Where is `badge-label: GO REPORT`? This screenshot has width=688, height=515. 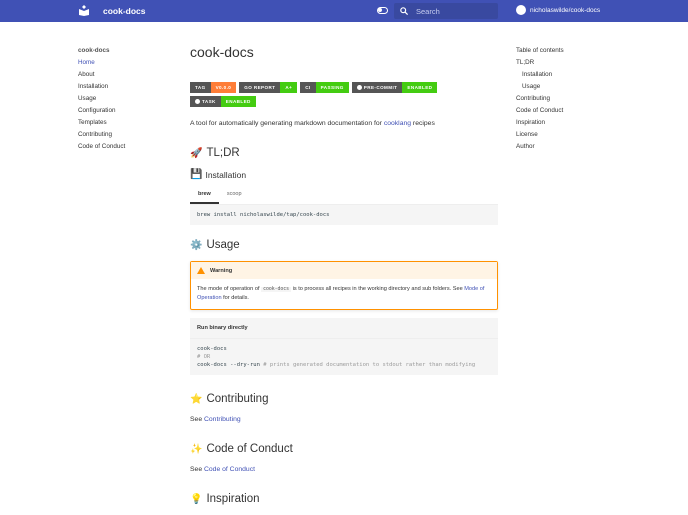
badge-label: GO REPORT is located at coordinates (260, 87).